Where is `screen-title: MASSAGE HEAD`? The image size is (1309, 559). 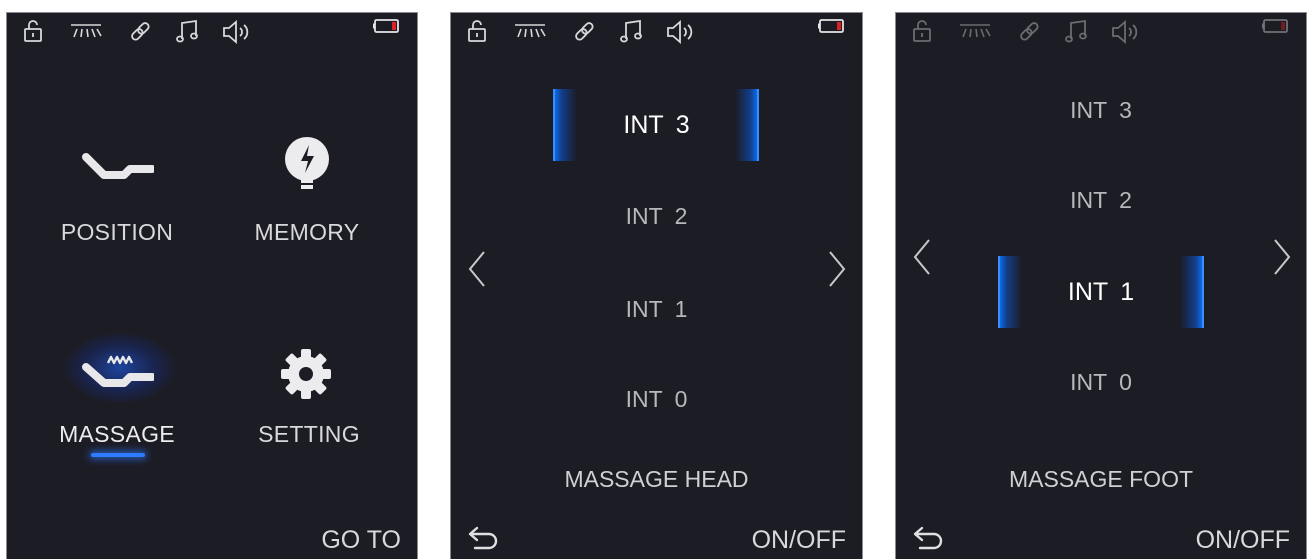 screen-title: MASSAGE HEAD is located at coordinates (656, 479).